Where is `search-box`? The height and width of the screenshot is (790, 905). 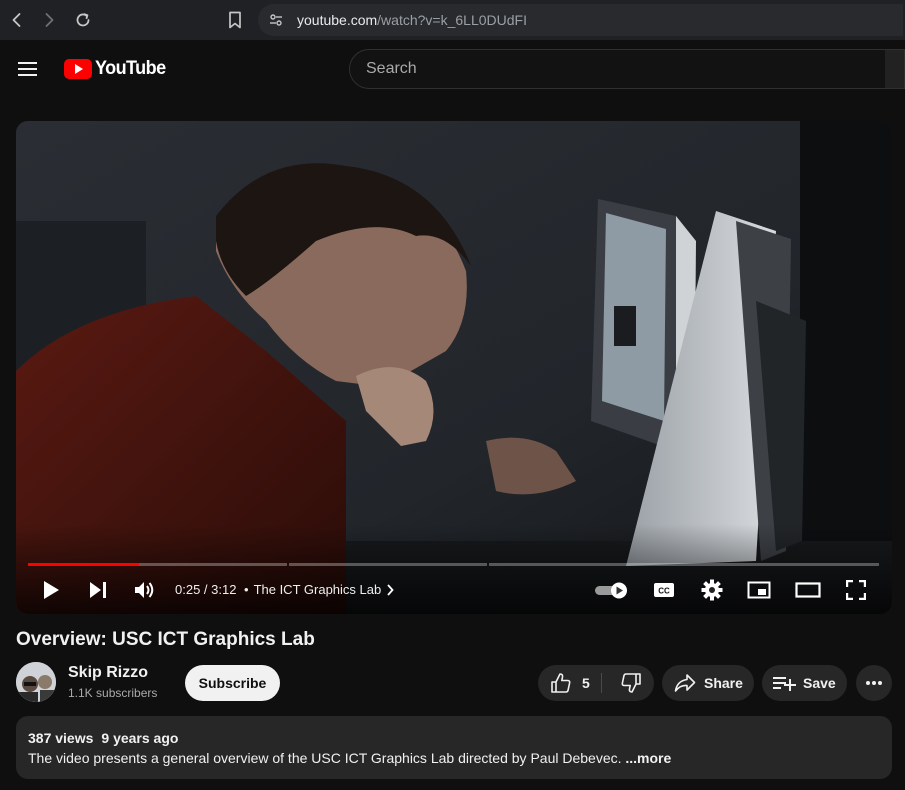
search-box is located at coordinates (617, 69).